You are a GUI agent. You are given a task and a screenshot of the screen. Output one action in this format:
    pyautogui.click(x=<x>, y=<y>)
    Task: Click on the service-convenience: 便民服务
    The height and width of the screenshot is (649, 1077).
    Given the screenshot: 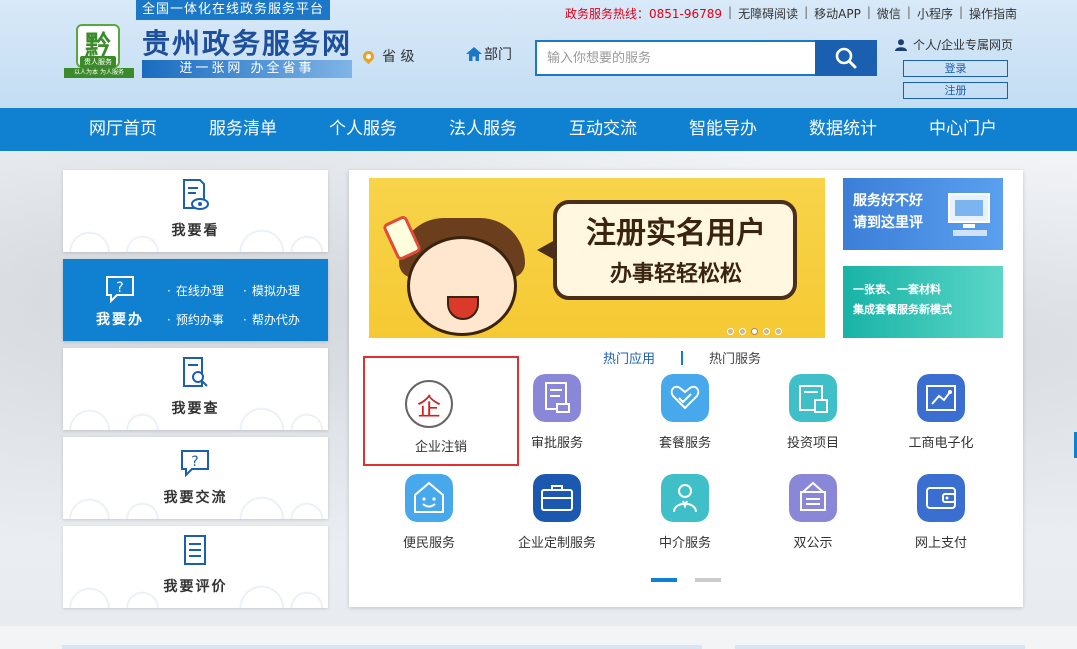 What is the action you would take?
    pyautogui.click(x=429, y=516)
    